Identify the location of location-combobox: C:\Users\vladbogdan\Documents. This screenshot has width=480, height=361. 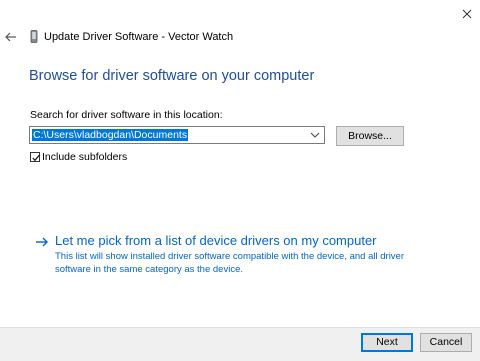
(177, 135).